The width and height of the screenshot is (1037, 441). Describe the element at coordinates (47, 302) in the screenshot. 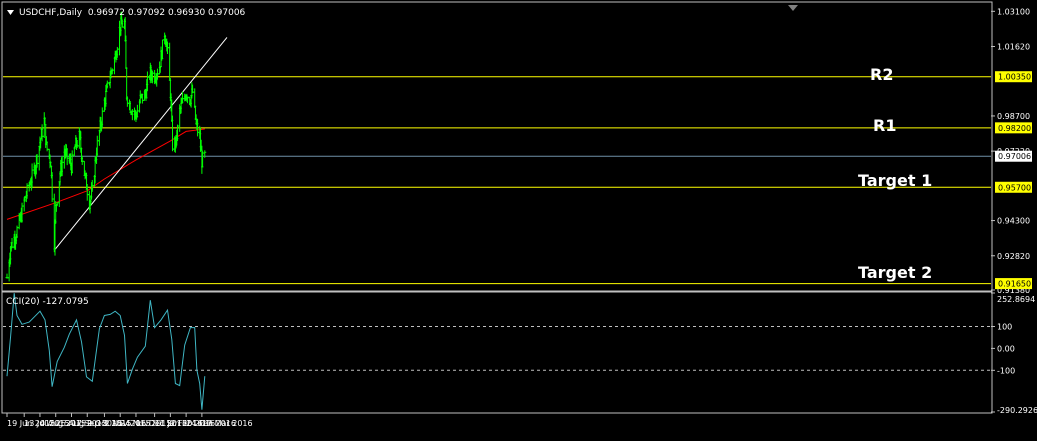

I see `cci-title: CCI(20) -127.0795` at that location.